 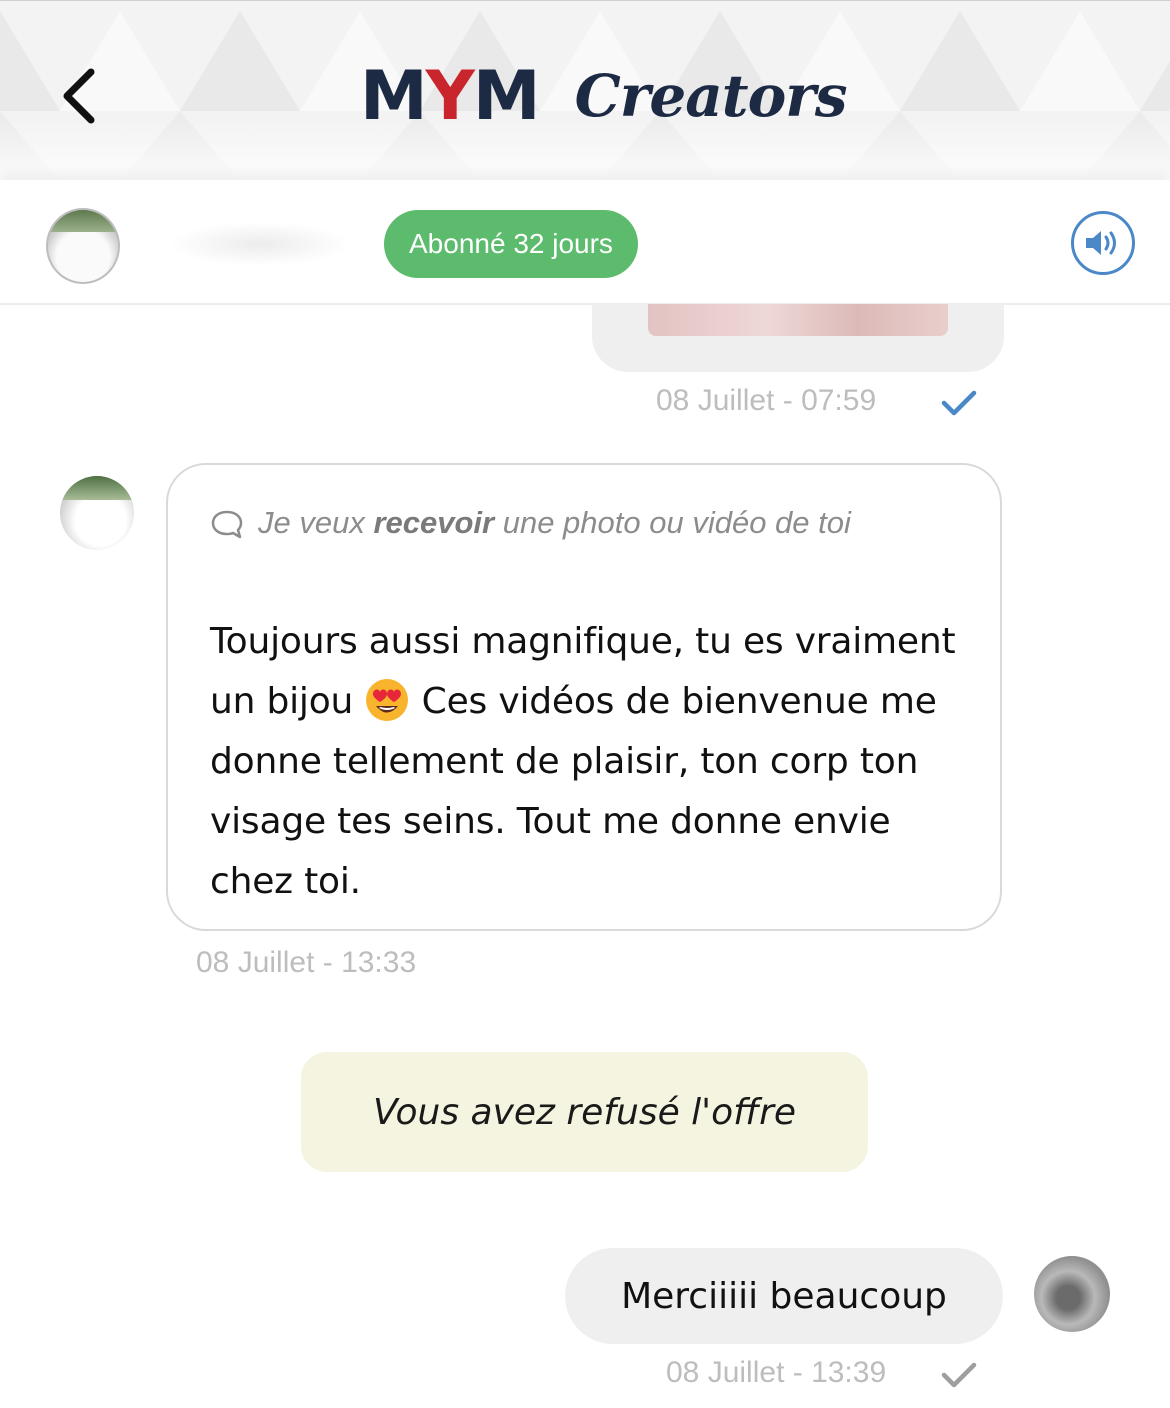 What do you see at coordinates (306, 962) in the screenshot?
I see `message-timestamp: 08 Juillet - 13:33` at bounding box center [306, 962].